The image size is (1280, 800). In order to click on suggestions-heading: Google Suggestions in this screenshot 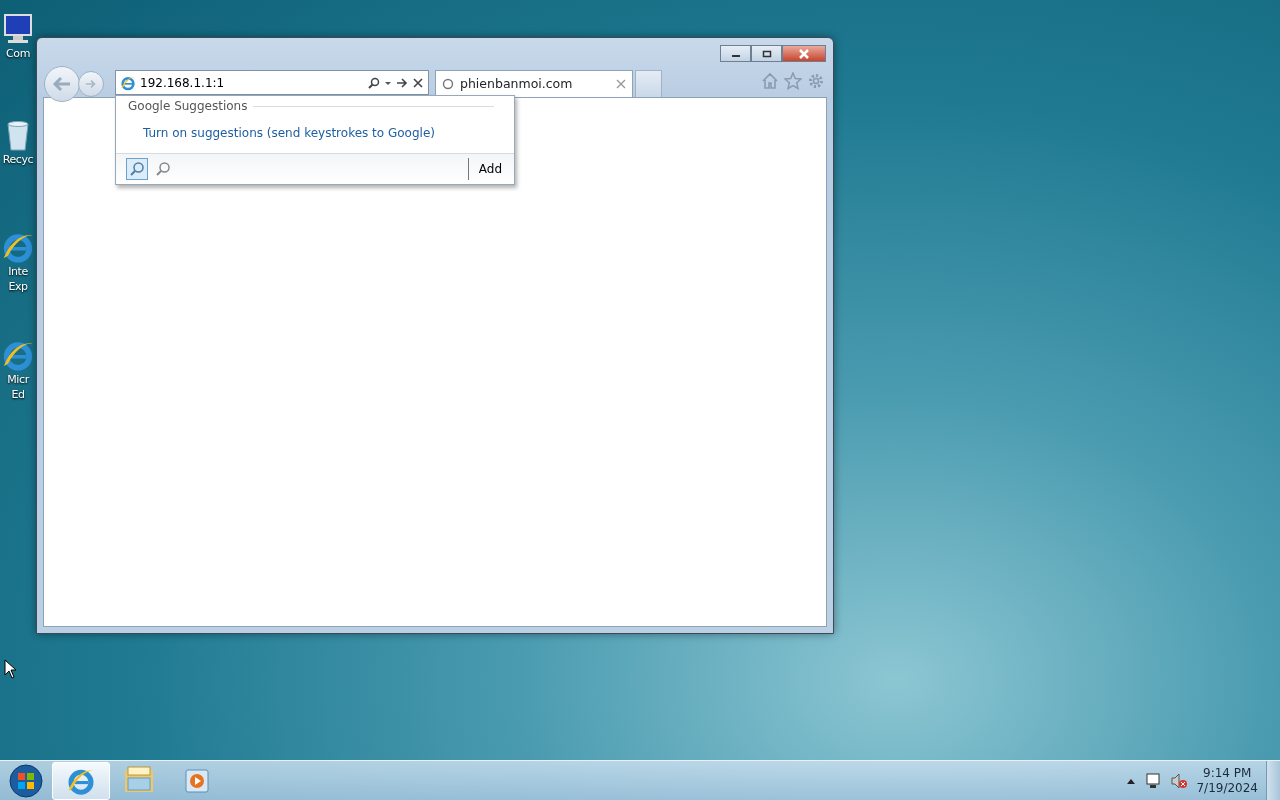, I will do `click(188, 106)`.